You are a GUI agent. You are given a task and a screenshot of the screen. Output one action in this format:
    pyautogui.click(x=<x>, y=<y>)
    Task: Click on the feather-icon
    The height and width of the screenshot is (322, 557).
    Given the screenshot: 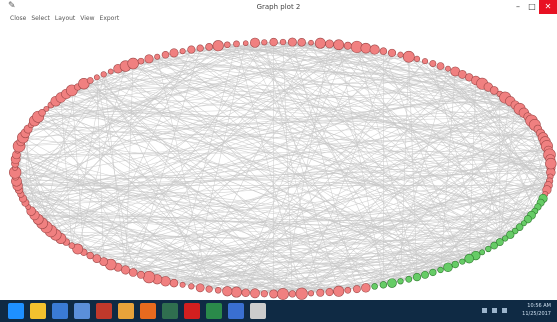 What is the action you would take?
    pyautogui.click(x=258, y=311)
    